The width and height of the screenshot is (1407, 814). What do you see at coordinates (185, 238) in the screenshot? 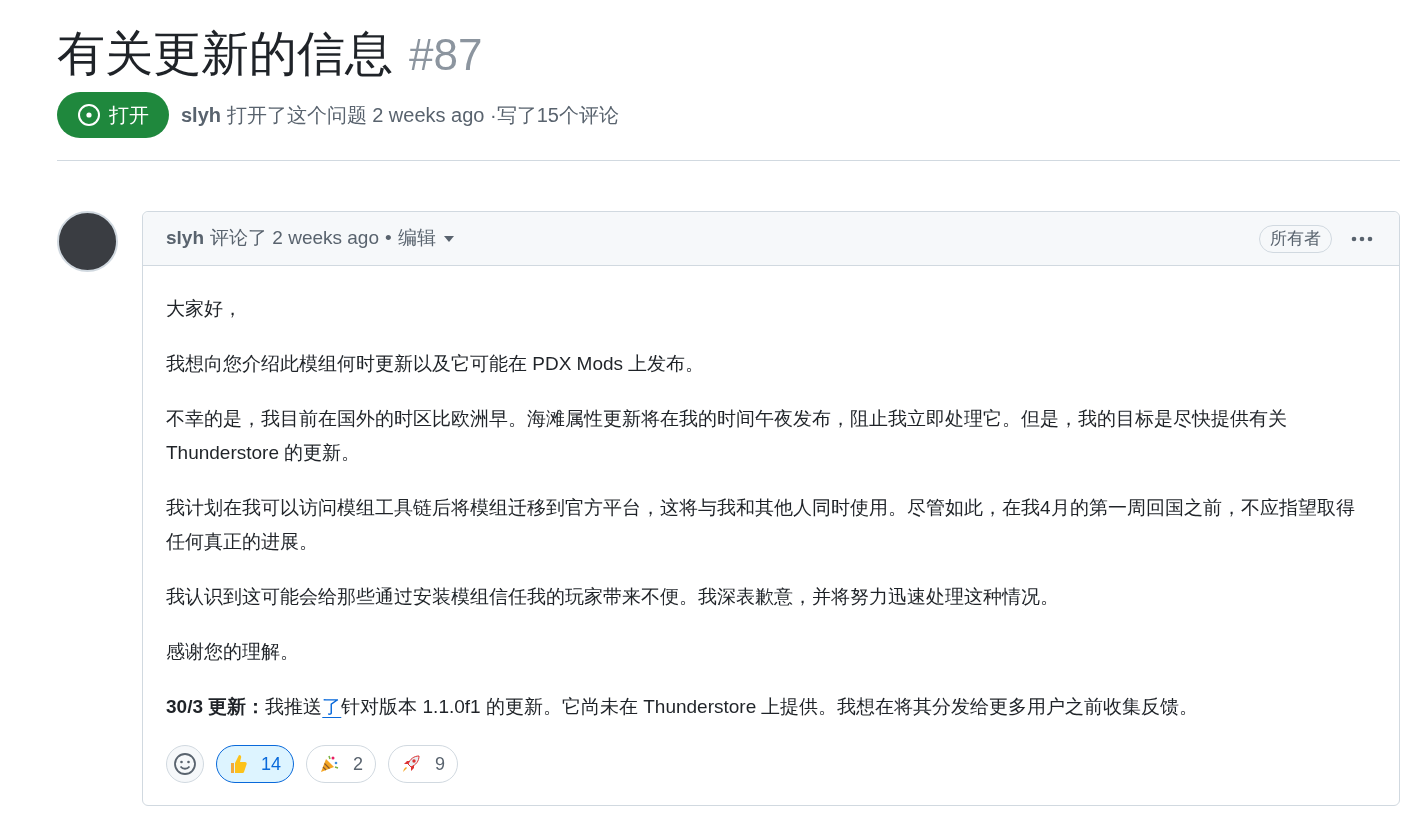
I see `author-link: slyh` at bounding box center [185, 238].